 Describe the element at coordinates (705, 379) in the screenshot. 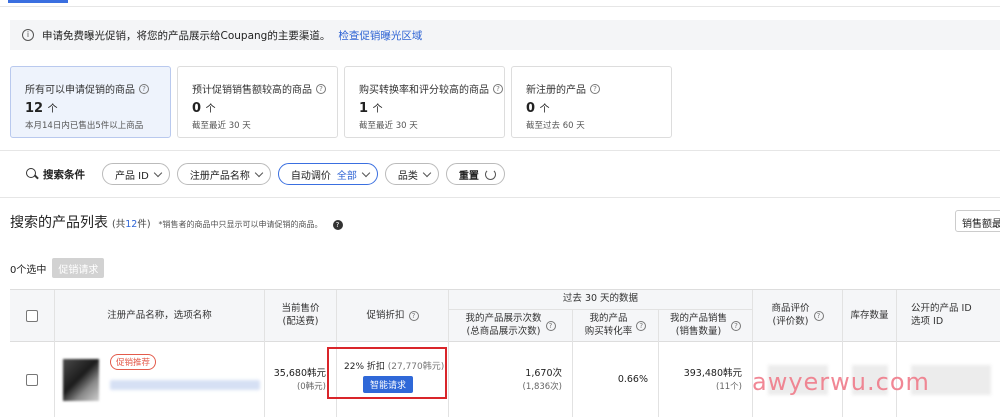

I see `sales-cell: 393,480韩元 (11个)` at that location.